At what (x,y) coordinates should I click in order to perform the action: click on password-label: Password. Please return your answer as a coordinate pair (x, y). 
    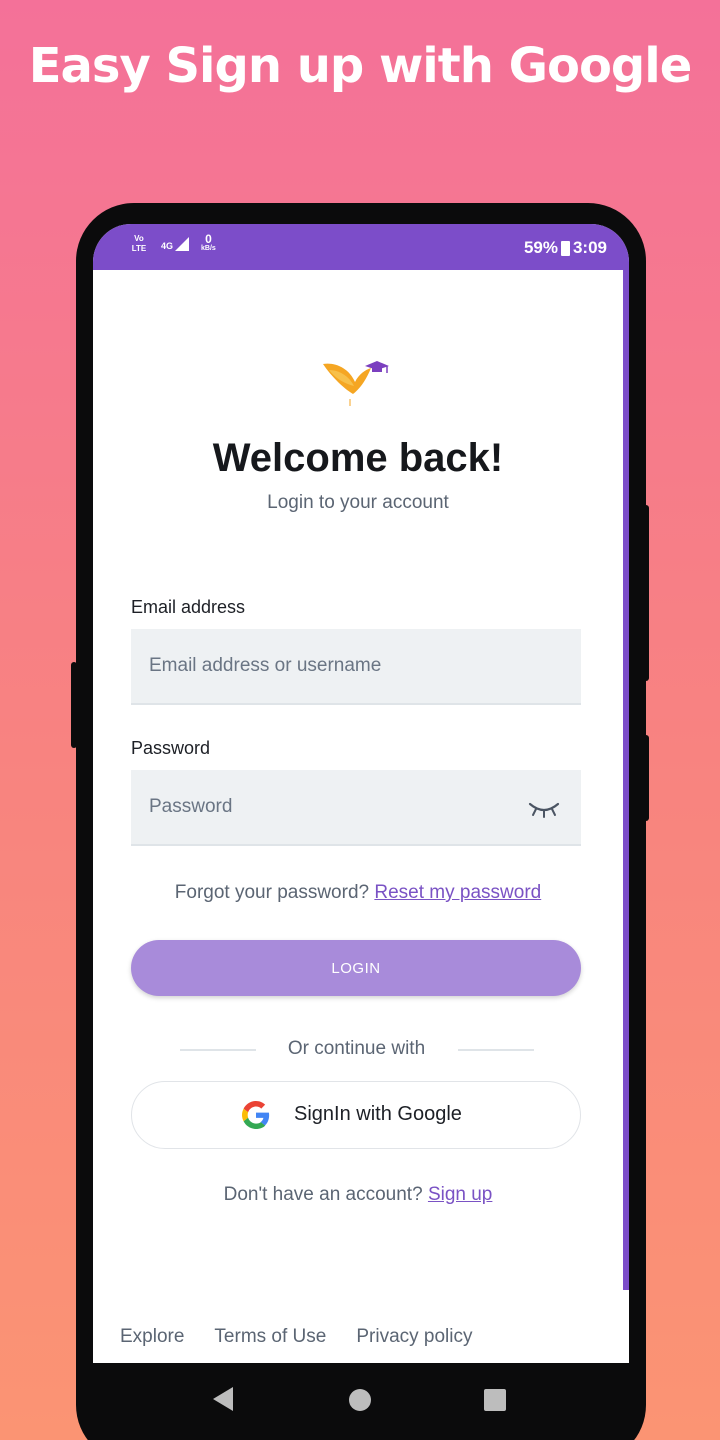
    Looking at the image, I should click on (171, 748).